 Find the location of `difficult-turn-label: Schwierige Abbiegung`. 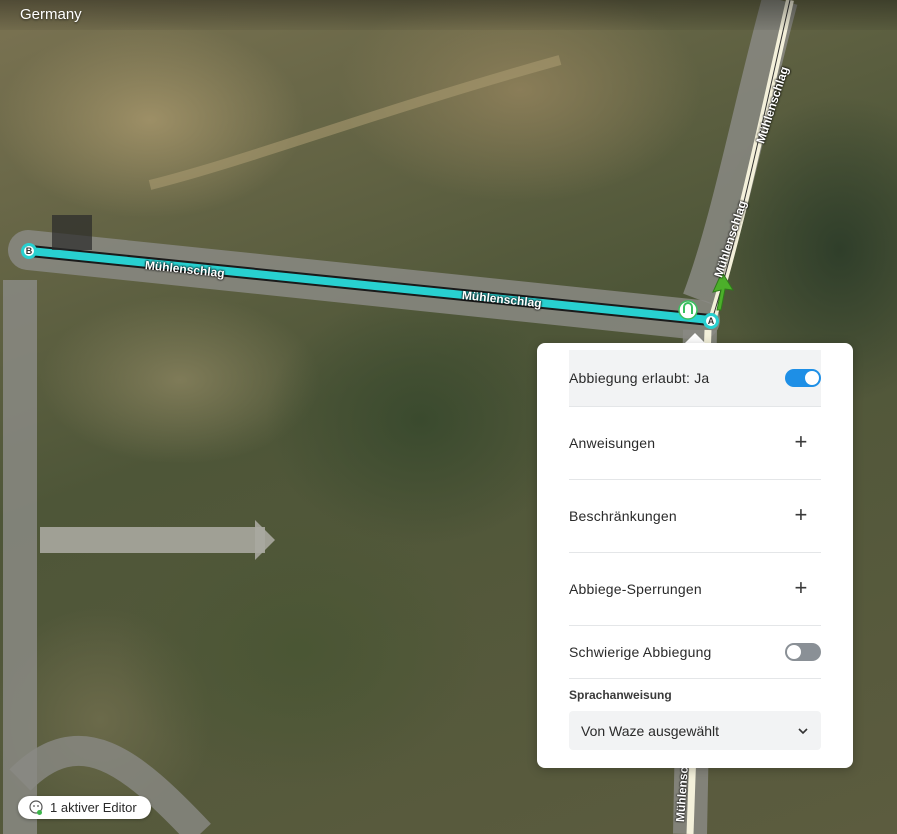

difficult-turn-label: Schwierige Abbiegung is located at coordinates (640, 652).